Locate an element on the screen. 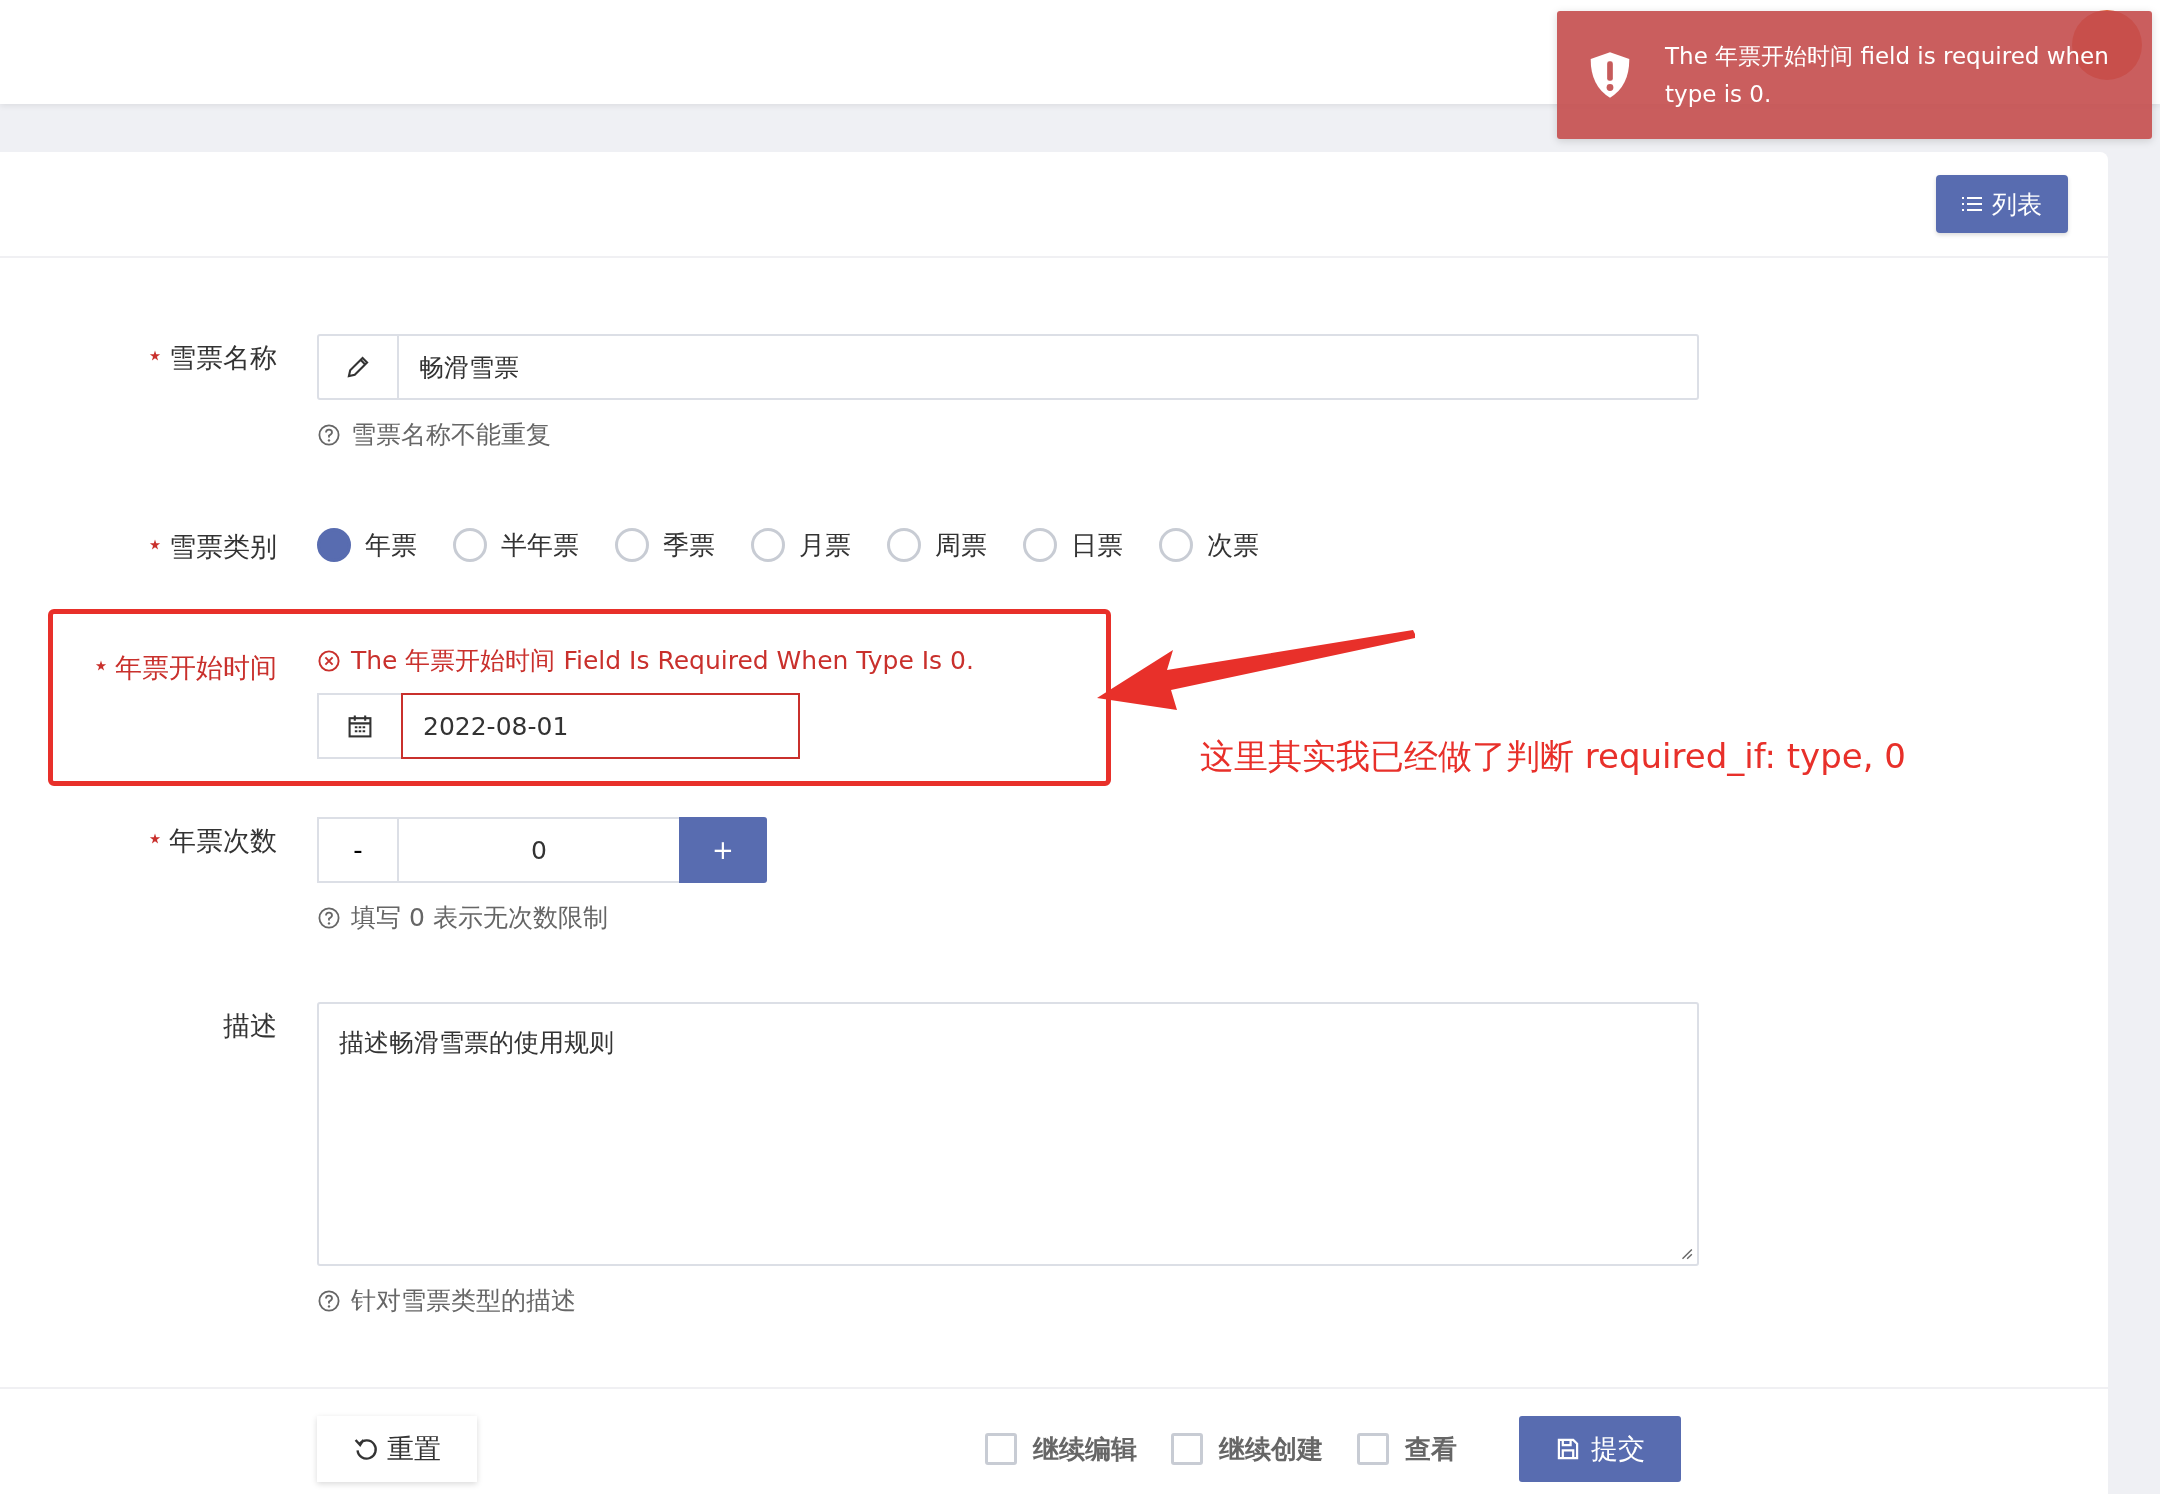 Image resolution: width=2160 pixels, height=1494 pixels. radio-option: 日票 is located at coordinates (1073, 545).